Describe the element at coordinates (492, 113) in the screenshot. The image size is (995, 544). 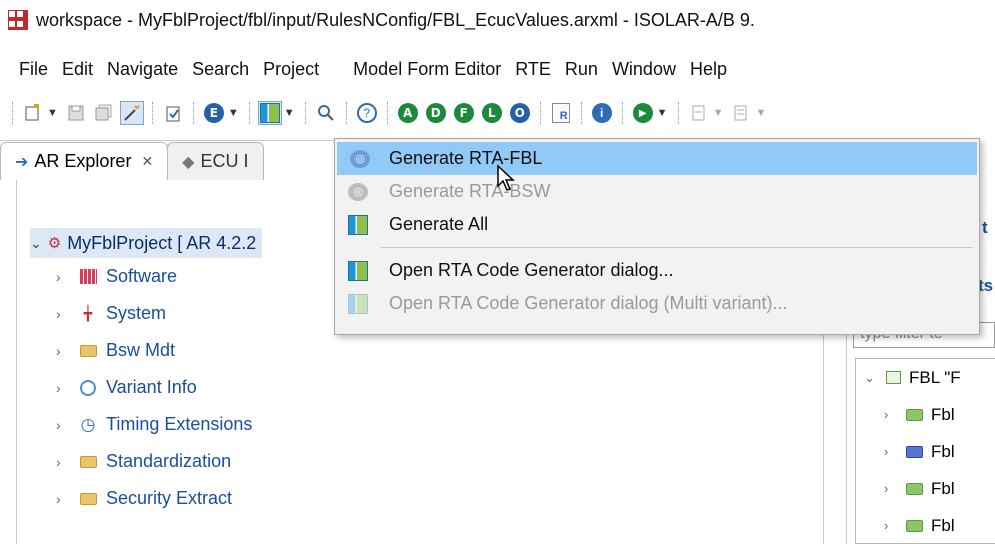
I see `l-button: L` at that location.